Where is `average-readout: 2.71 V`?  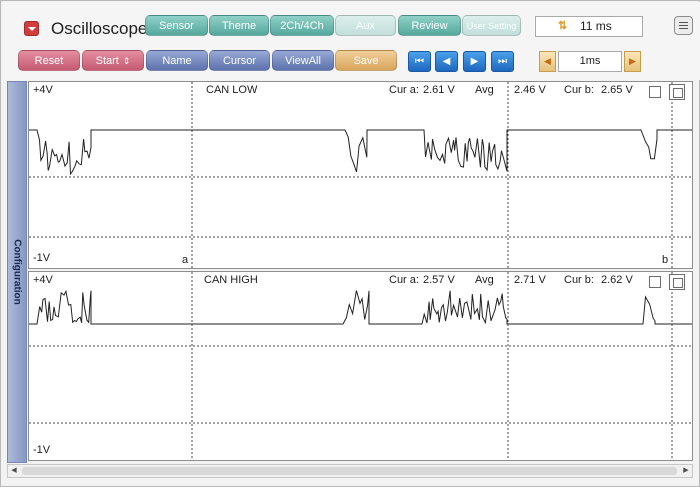
average-readout: 2.71 V is located at coordinates (530, 280).